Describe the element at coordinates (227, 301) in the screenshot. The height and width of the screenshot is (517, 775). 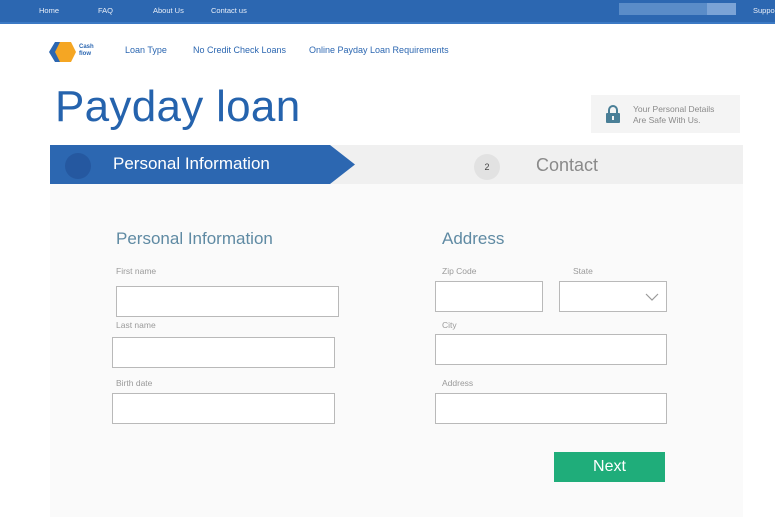
I see `first-name-input` at that location.